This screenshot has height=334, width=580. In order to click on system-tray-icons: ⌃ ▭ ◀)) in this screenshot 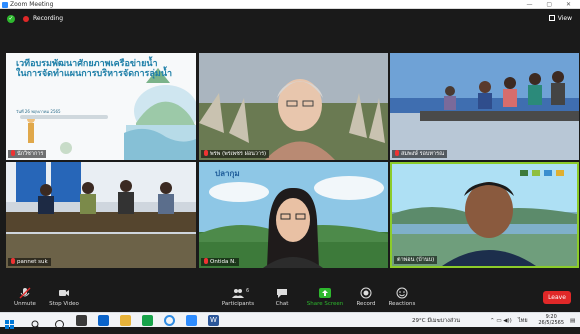, I will do `click(501, 321)`.